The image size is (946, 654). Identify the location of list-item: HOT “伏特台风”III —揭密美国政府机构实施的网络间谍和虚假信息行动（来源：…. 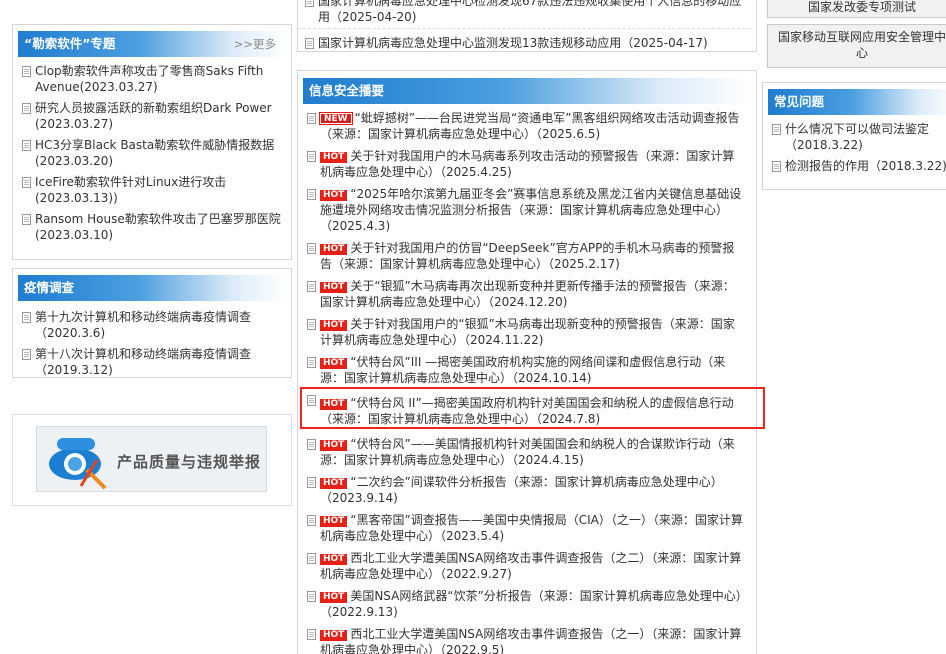
(522, 370).